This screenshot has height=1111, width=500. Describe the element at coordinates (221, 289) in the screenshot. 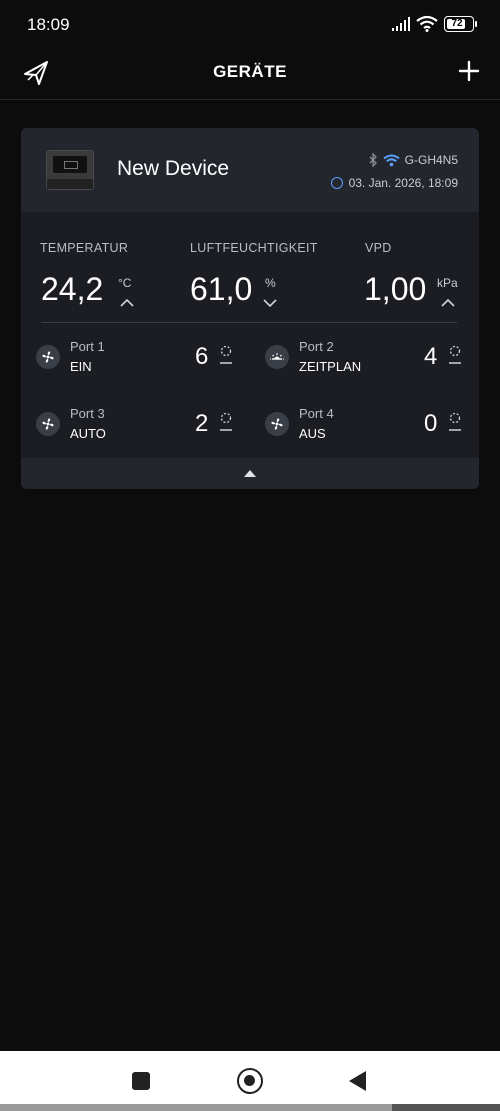

I see `metric-value-humidity: 61,0` at that location.